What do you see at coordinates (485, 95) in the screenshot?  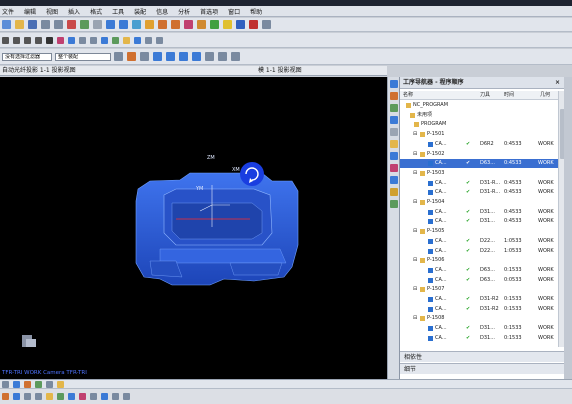 I see `column-tool: 刀具` at bounding box center [485, 95].